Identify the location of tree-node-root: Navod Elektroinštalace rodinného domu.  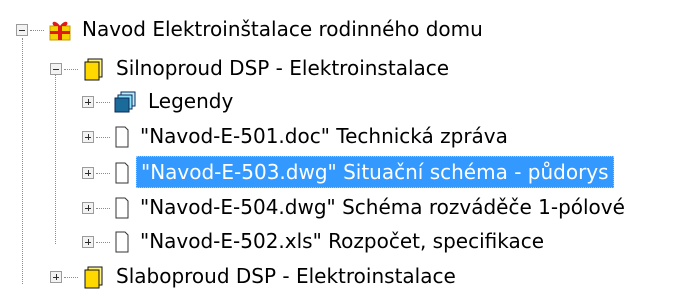
(251, 30).